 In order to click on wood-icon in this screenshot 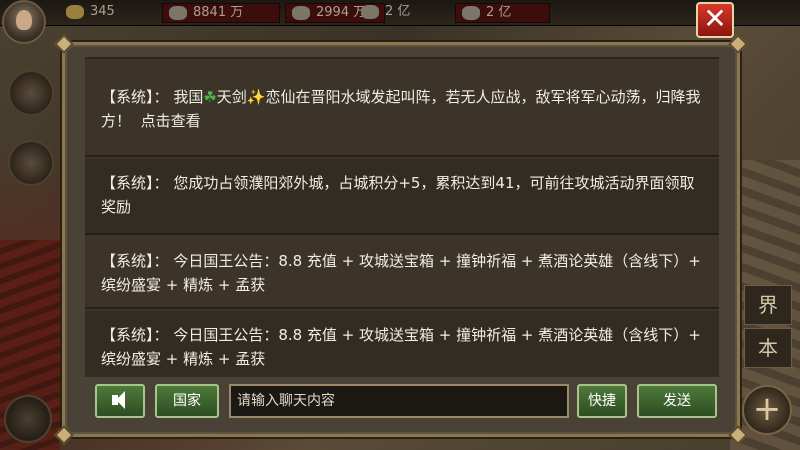, I will do `click(370, 12)`.